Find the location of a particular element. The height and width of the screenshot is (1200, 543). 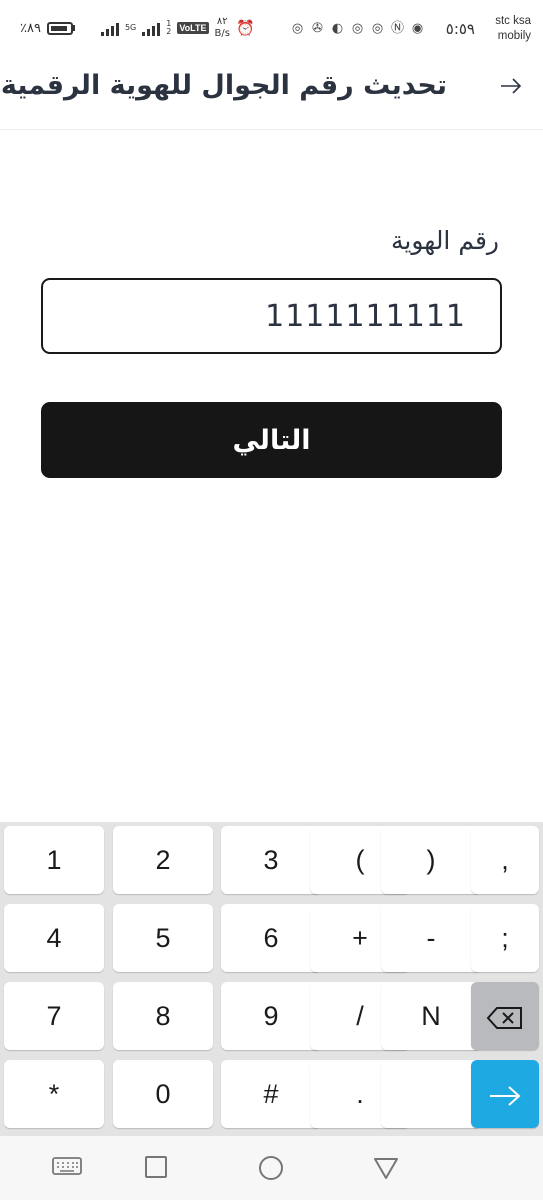

backspace-icon is located at coordinates (504, 1017).